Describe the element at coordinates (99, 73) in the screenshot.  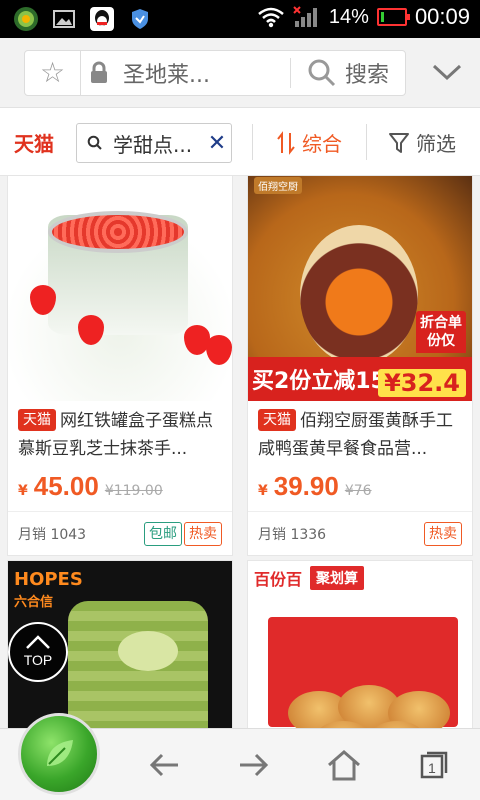
I see `lock-icon` at that location.